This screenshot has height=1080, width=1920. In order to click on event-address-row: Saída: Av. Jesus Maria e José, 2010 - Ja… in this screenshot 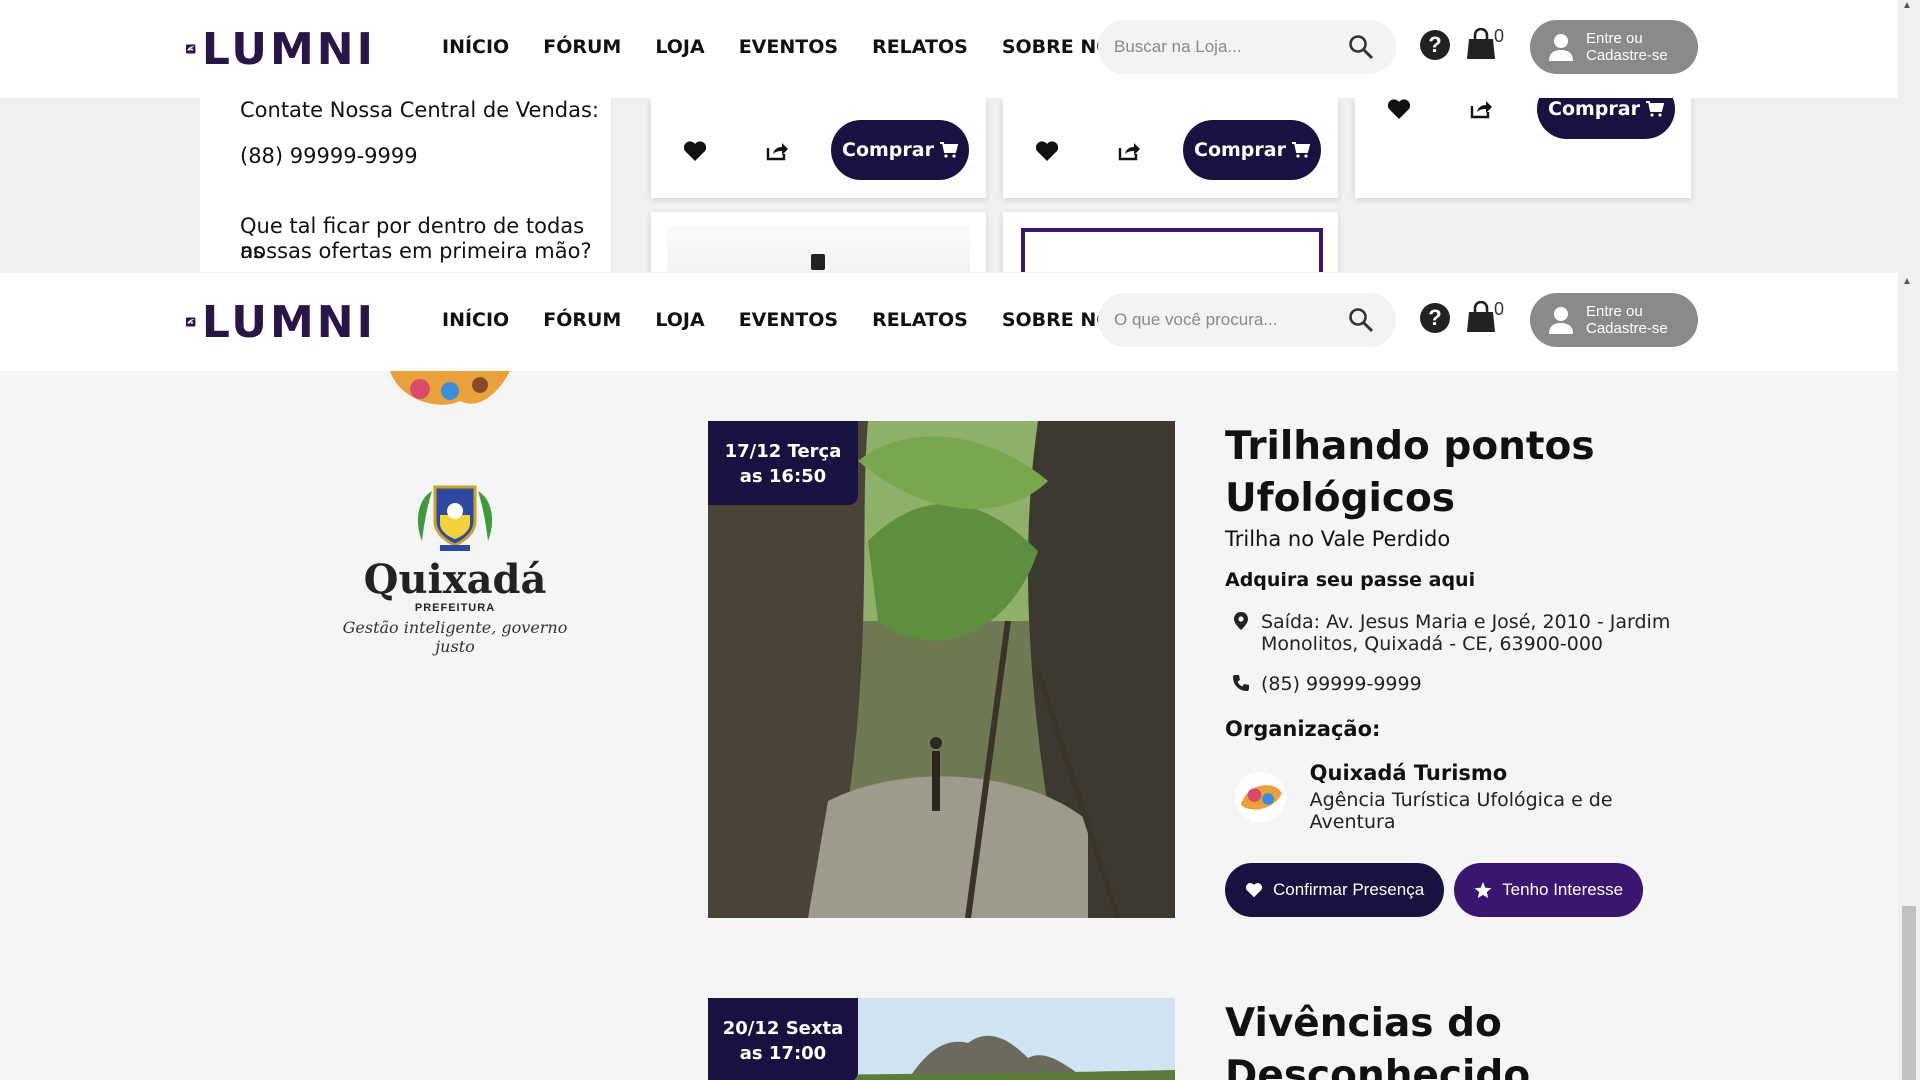, I will do `click(1460, 633)`.